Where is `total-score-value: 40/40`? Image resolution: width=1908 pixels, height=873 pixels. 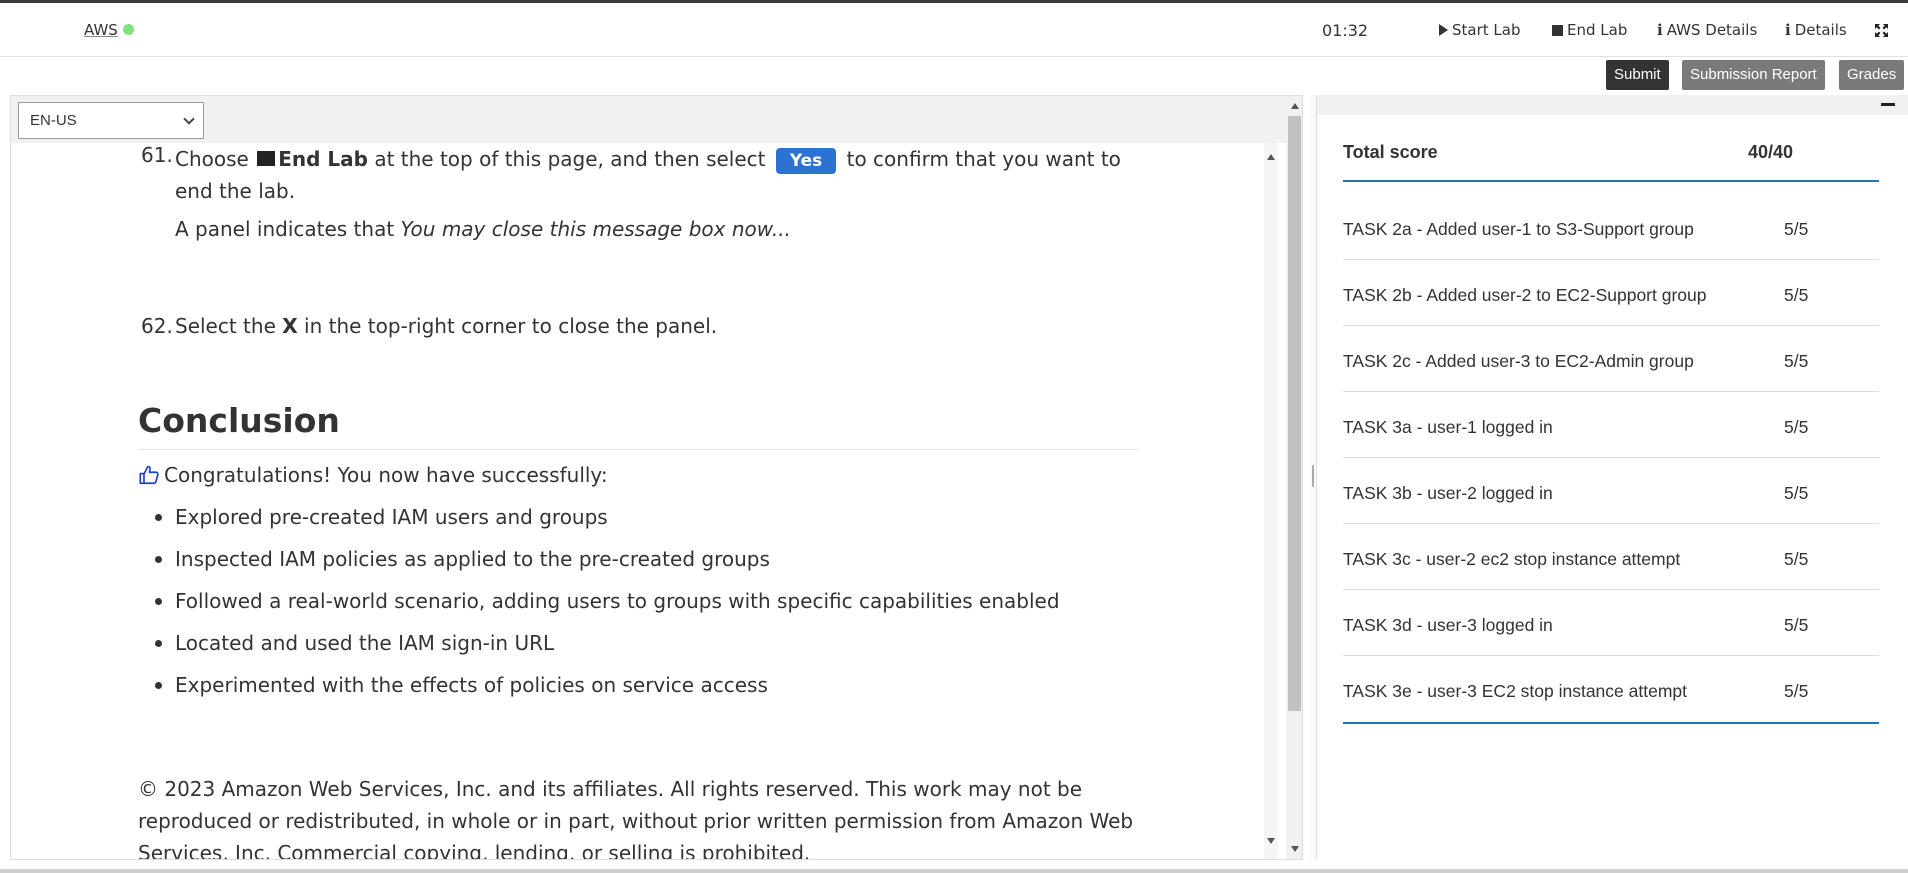 total-score-value: 40/40 is located at coordinates (1771, 152).